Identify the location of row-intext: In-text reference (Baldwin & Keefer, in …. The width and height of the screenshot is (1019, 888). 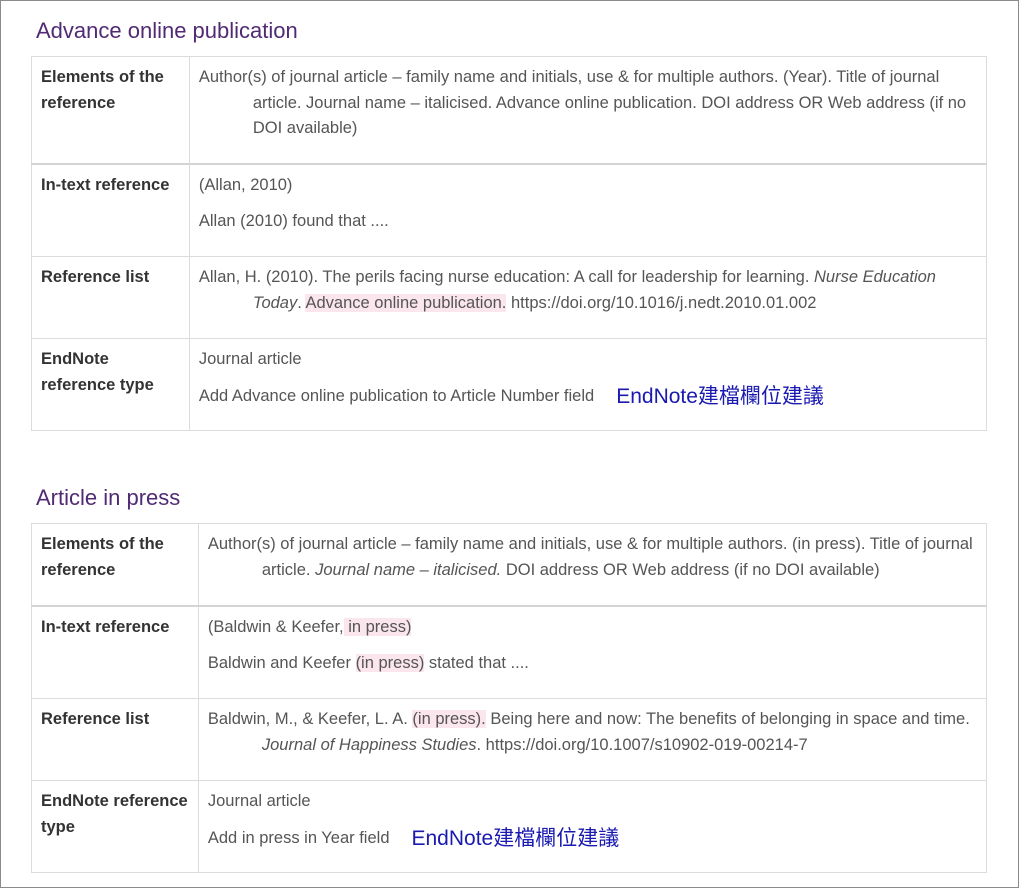
(509, 652).